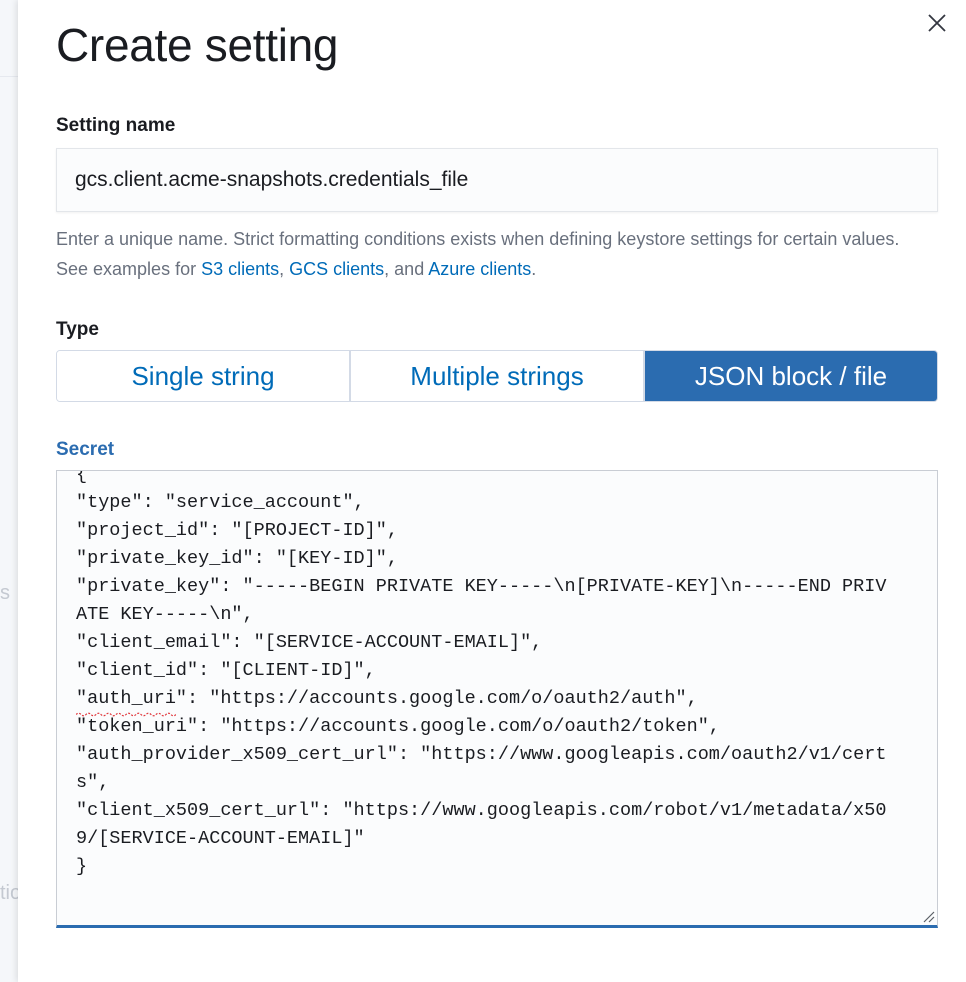 This screenshot has width=966, height=982. I want to click on help-end: ., so click(534, 269).